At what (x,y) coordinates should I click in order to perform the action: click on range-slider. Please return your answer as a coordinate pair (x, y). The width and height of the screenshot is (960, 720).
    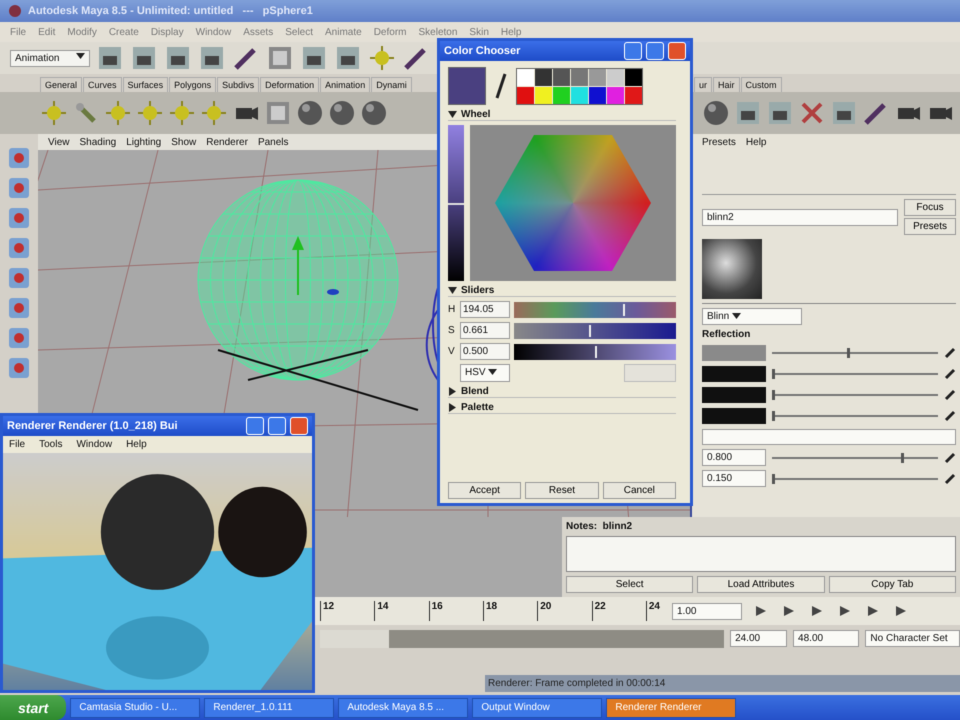
    Looking at the image, I should click on (522, 639).